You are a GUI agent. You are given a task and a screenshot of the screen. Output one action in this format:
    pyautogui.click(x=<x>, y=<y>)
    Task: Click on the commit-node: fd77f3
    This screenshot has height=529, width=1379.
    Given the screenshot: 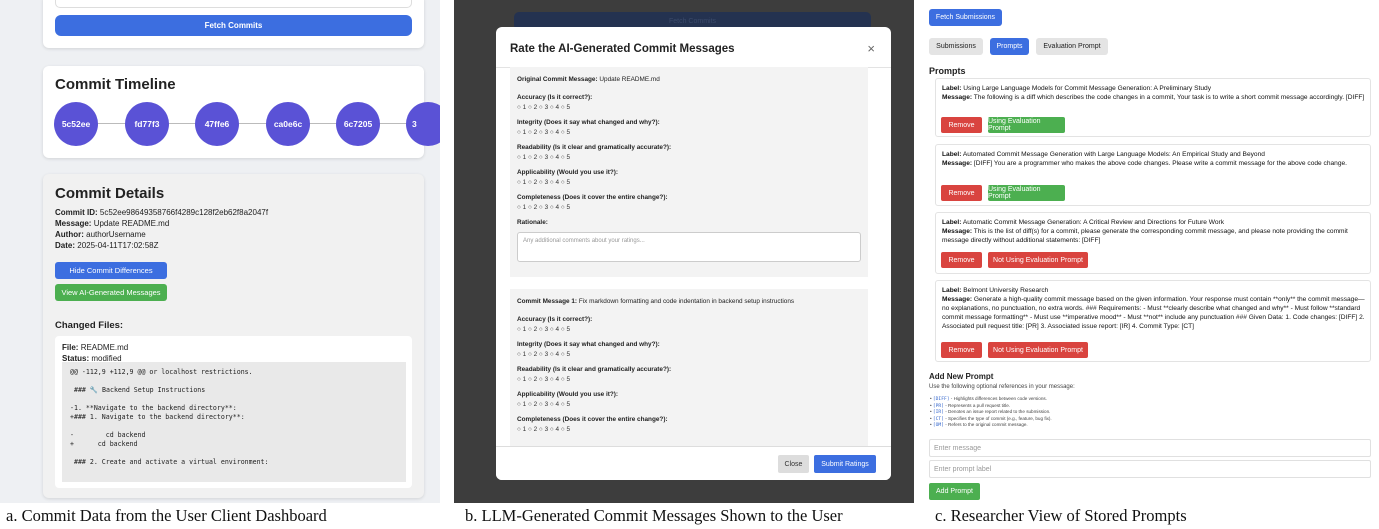 What is the action you would take?
    pyautogui.click(x=147, y=124)
    